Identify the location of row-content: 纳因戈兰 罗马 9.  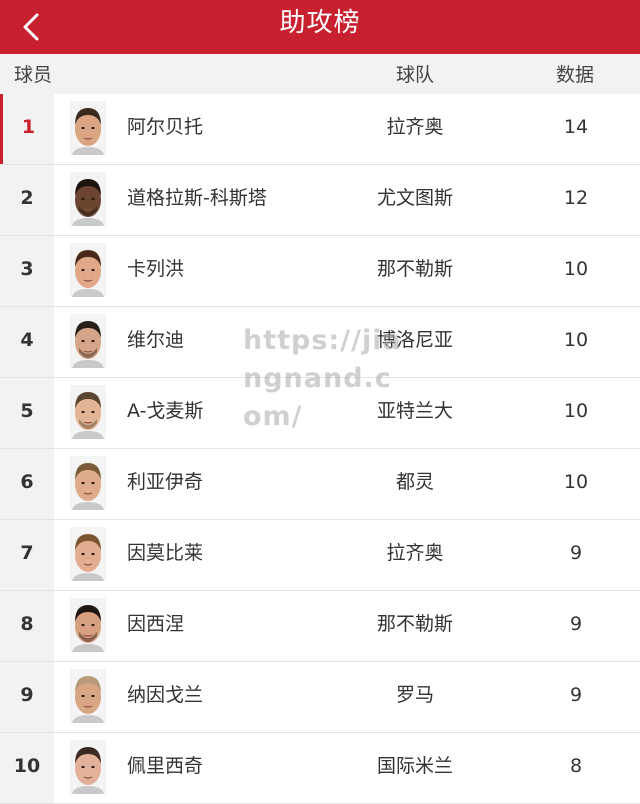
(347, 697).